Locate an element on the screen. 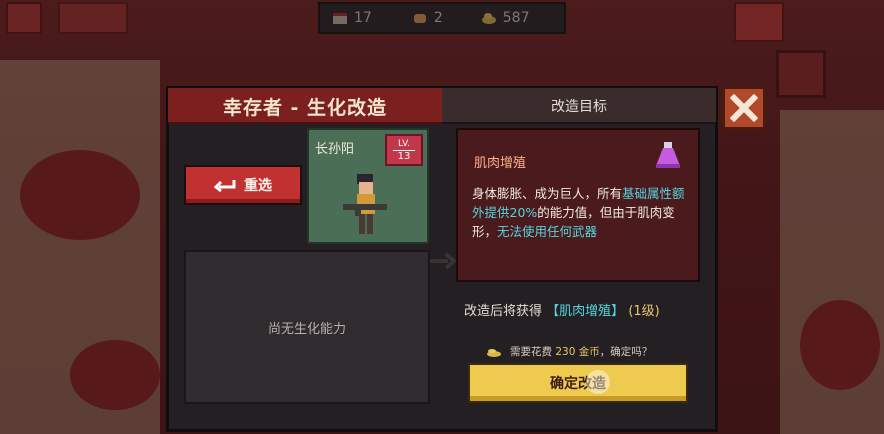 The image size is (884, 434). gain-ability-name: 【肌肉增殖】 is located at coordinates (585, 311).